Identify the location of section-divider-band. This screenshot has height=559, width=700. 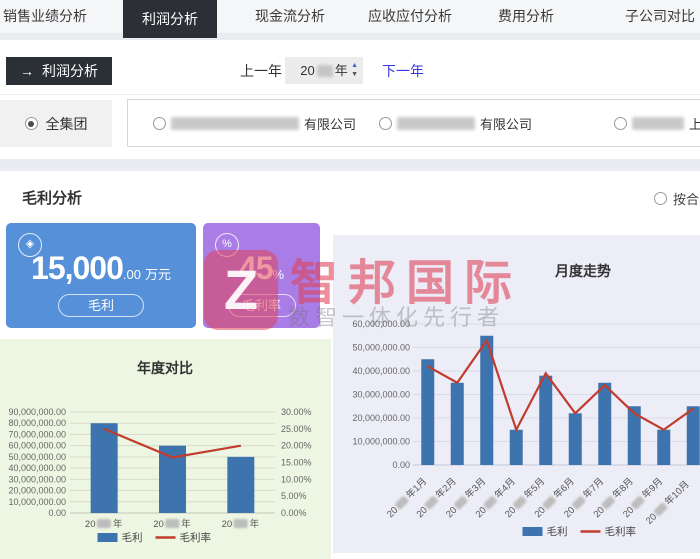
(350, 165).